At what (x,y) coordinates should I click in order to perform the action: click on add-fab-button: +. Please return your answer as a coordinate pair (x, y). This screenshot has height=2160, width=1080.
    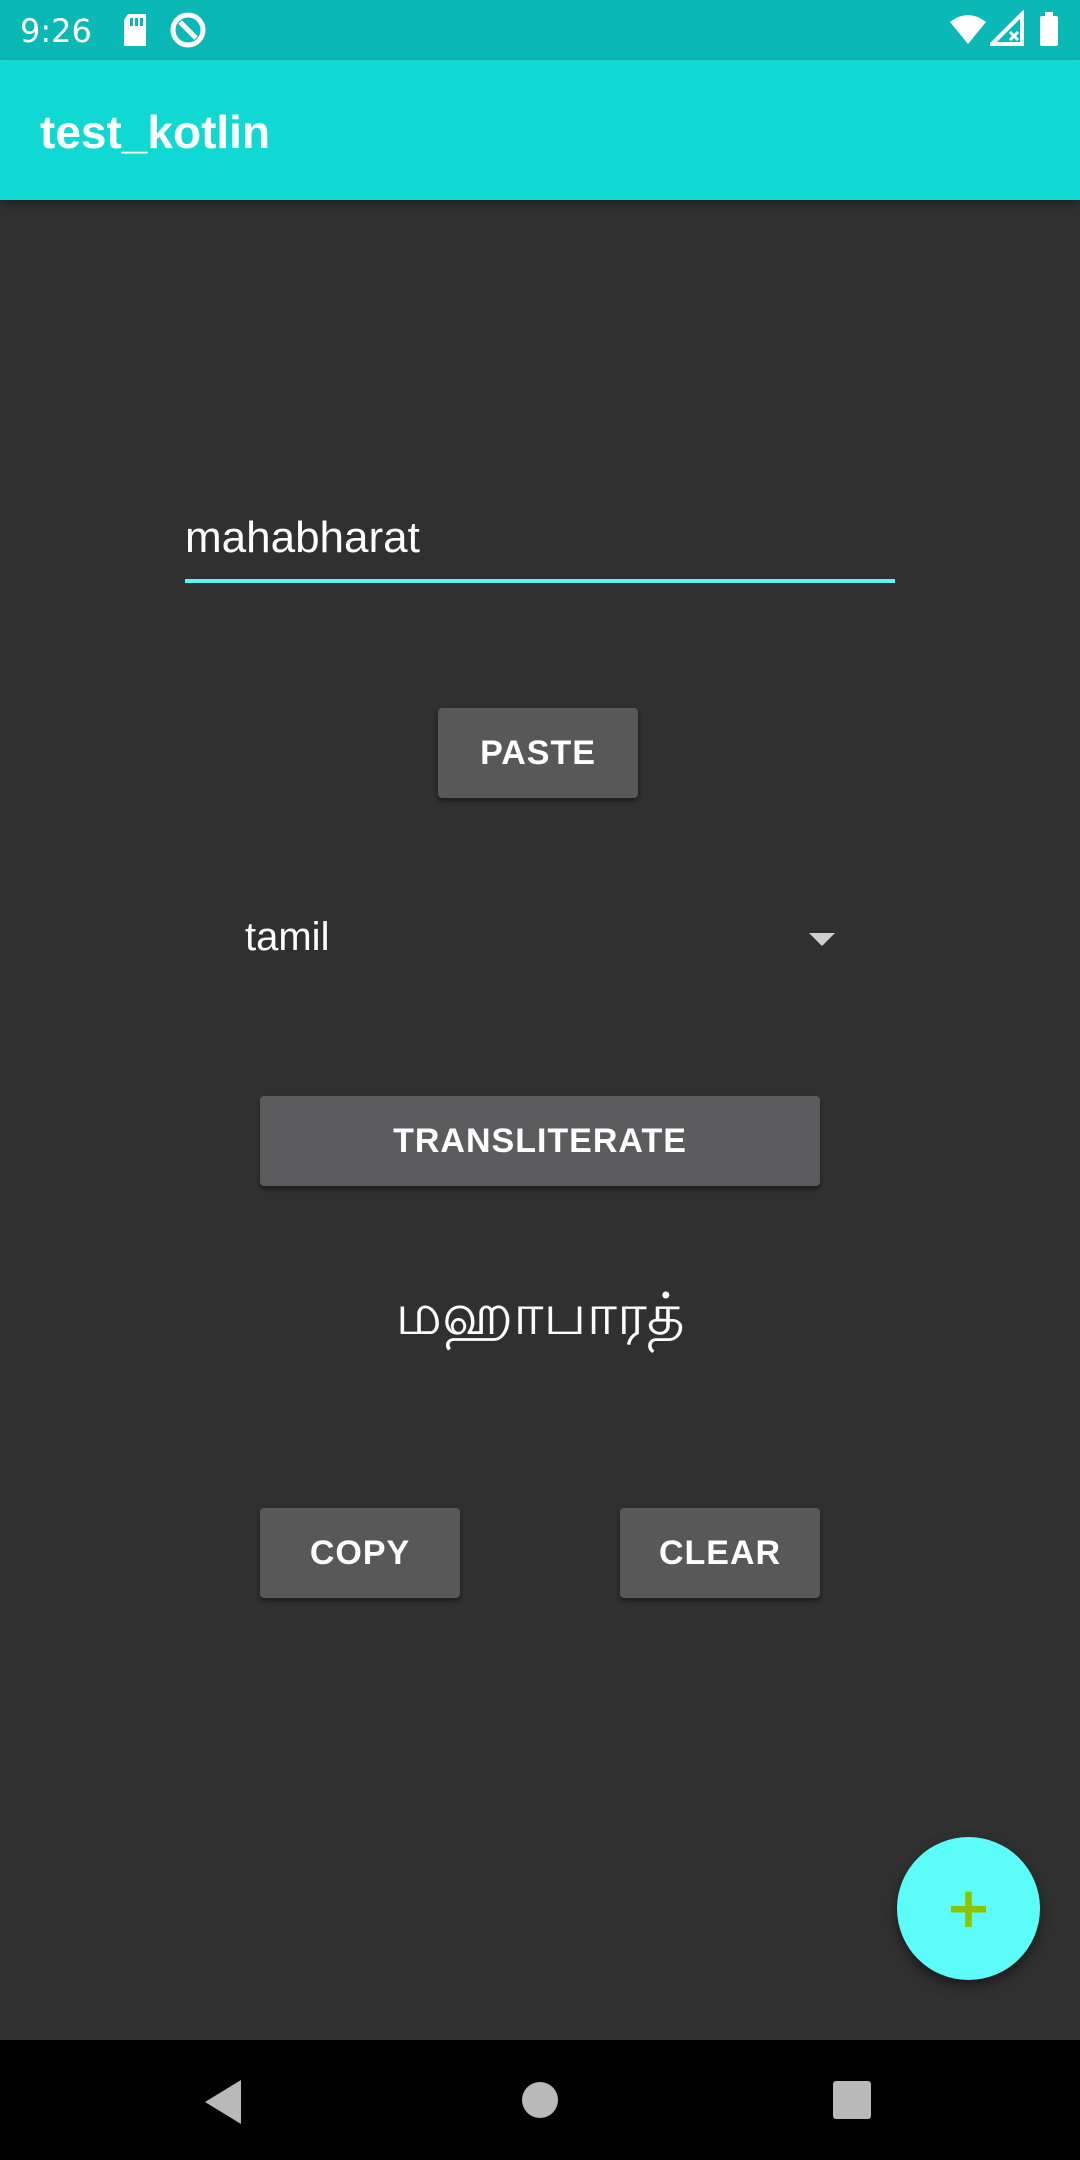
    Looking at the image, I should click on (968, 1908).